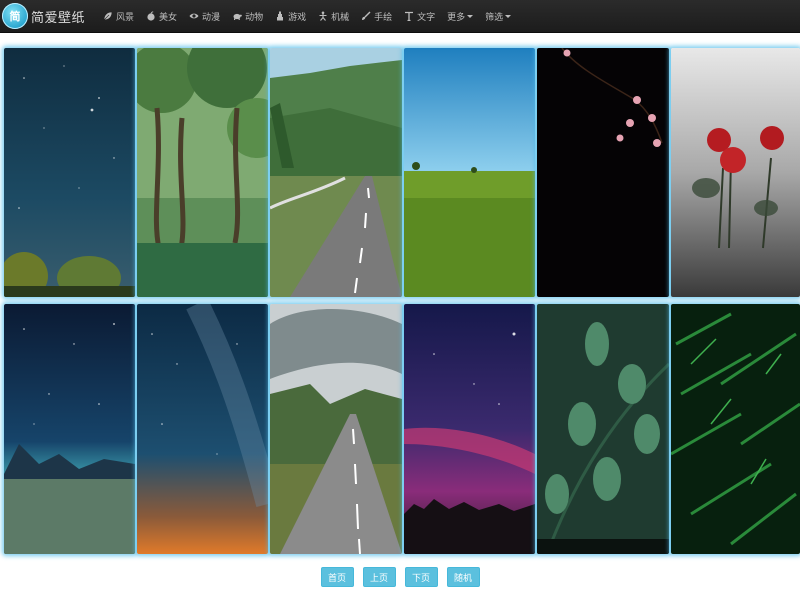 This screenshot has width=800, height=593. Describe the element at coordinates (108, 16) in the screenshot. I see `leaf-icon` at that location.